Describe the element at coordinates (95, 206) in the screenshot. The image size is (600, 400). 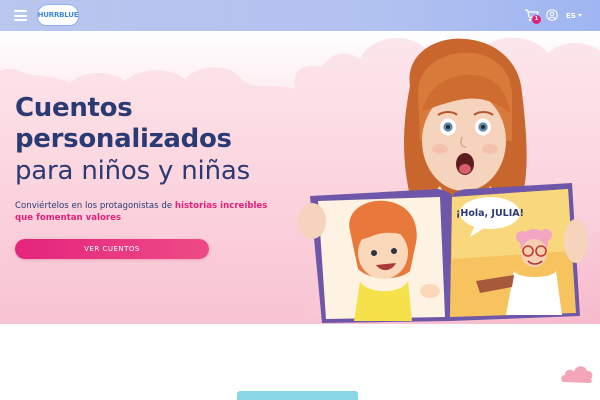
I see `hero-subtitle-prefix: Conviértelos en los protagonistas de` at that location.